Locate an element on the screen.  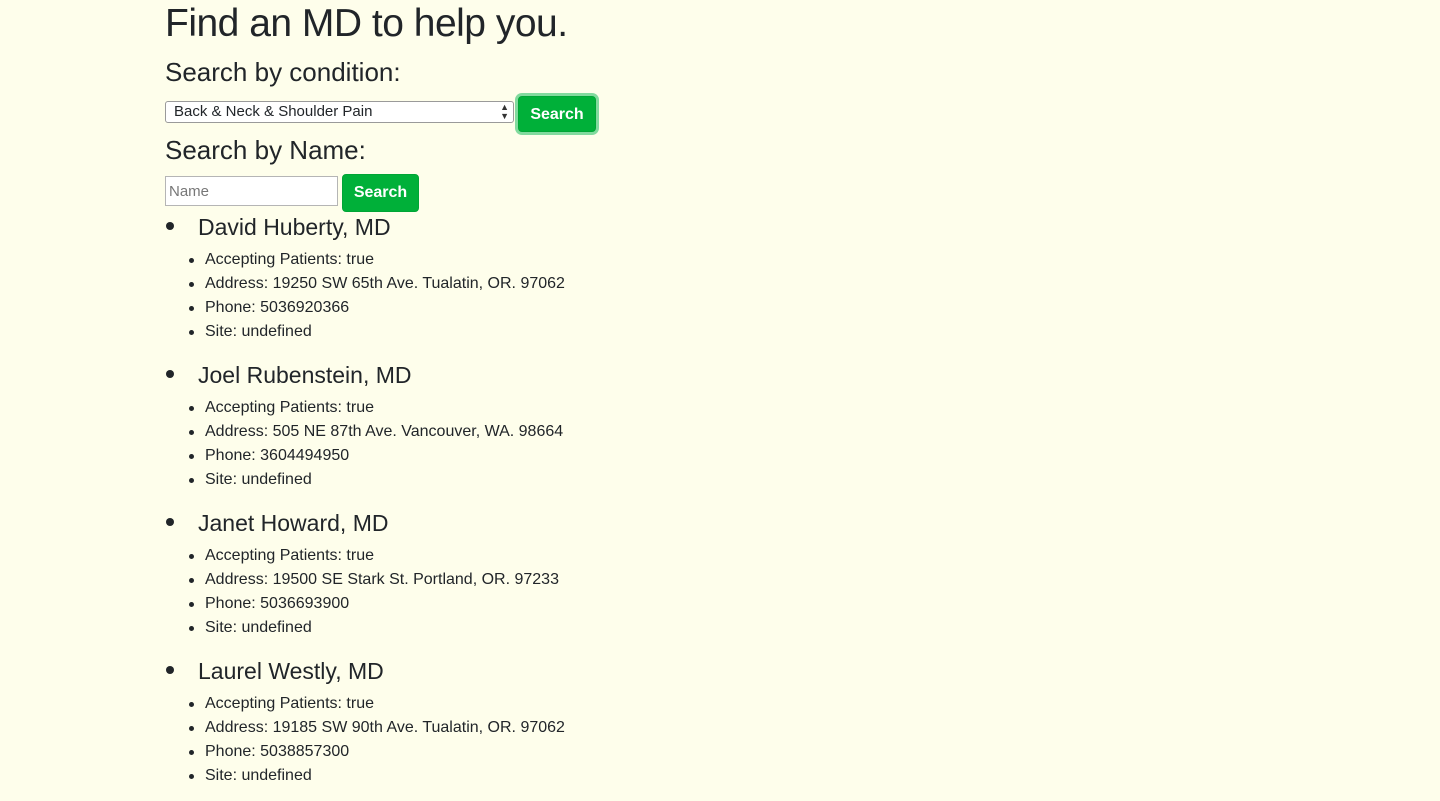
doctor-phone: Phone: 5038857300 is located at coordinates (527, 752).